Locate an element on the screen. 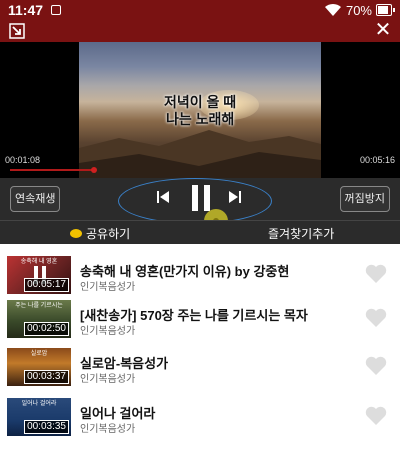  lyrics-line-2: 나는 노래해 is located at coordinates (200, 119).